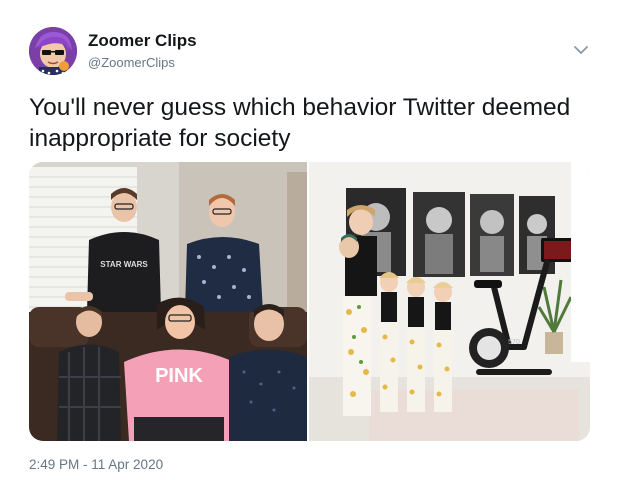 The image size is (624, 480). What do you see at coordinates (514, 342) in the screenshot?
I see `svg-text: 570` at bounding box center [514, 342].